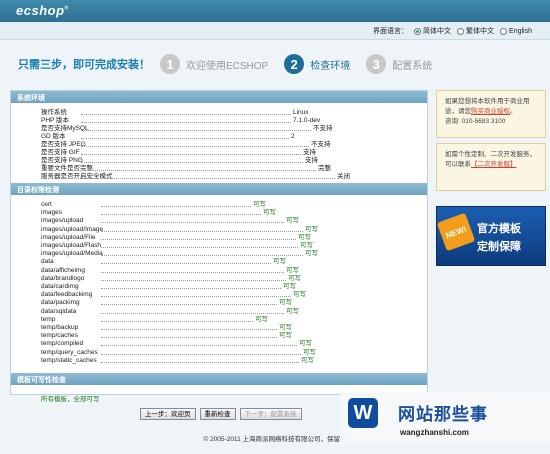  Describe the element at coordinates (206, 353) in the screenshot. I see `check-row: temp/query_caches 可写` at that location.